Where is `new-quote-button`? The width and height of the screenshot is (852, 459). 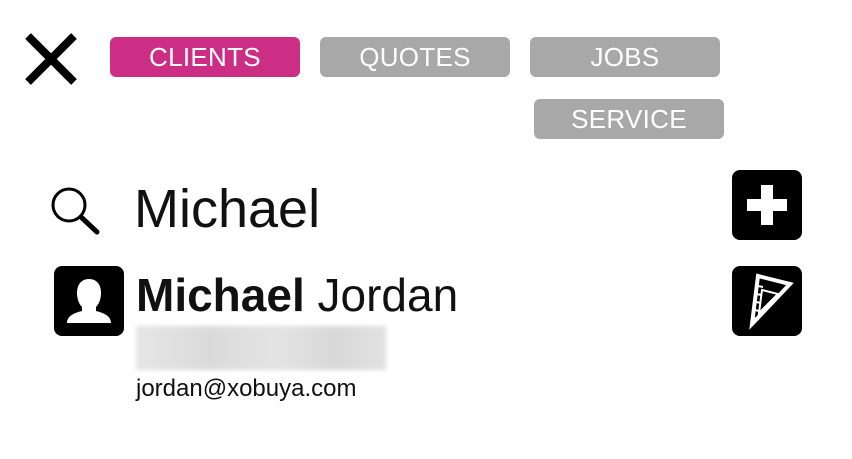
new-quote-button is located at coordinates (767, 301).